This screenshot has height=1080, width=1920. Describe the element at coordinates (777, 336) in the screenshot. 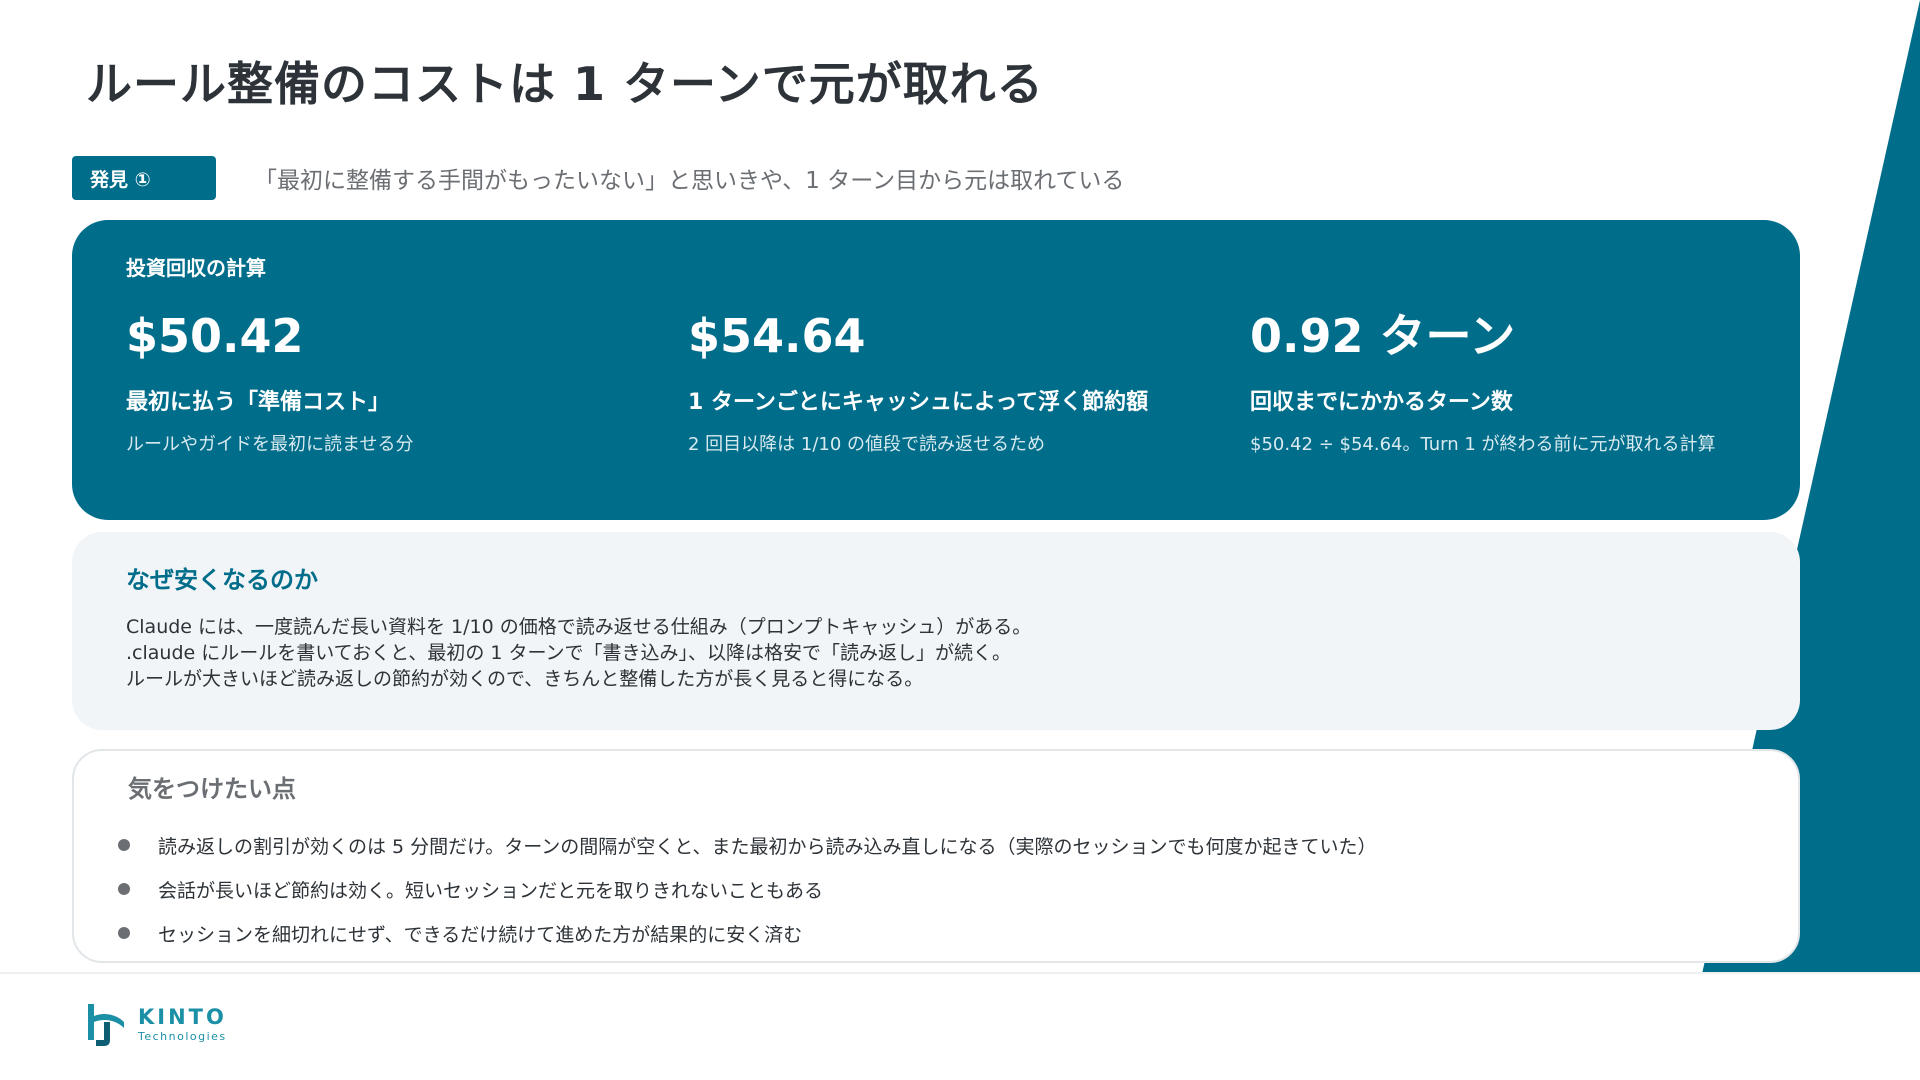

I see `metric-value: $54.64` at that location.